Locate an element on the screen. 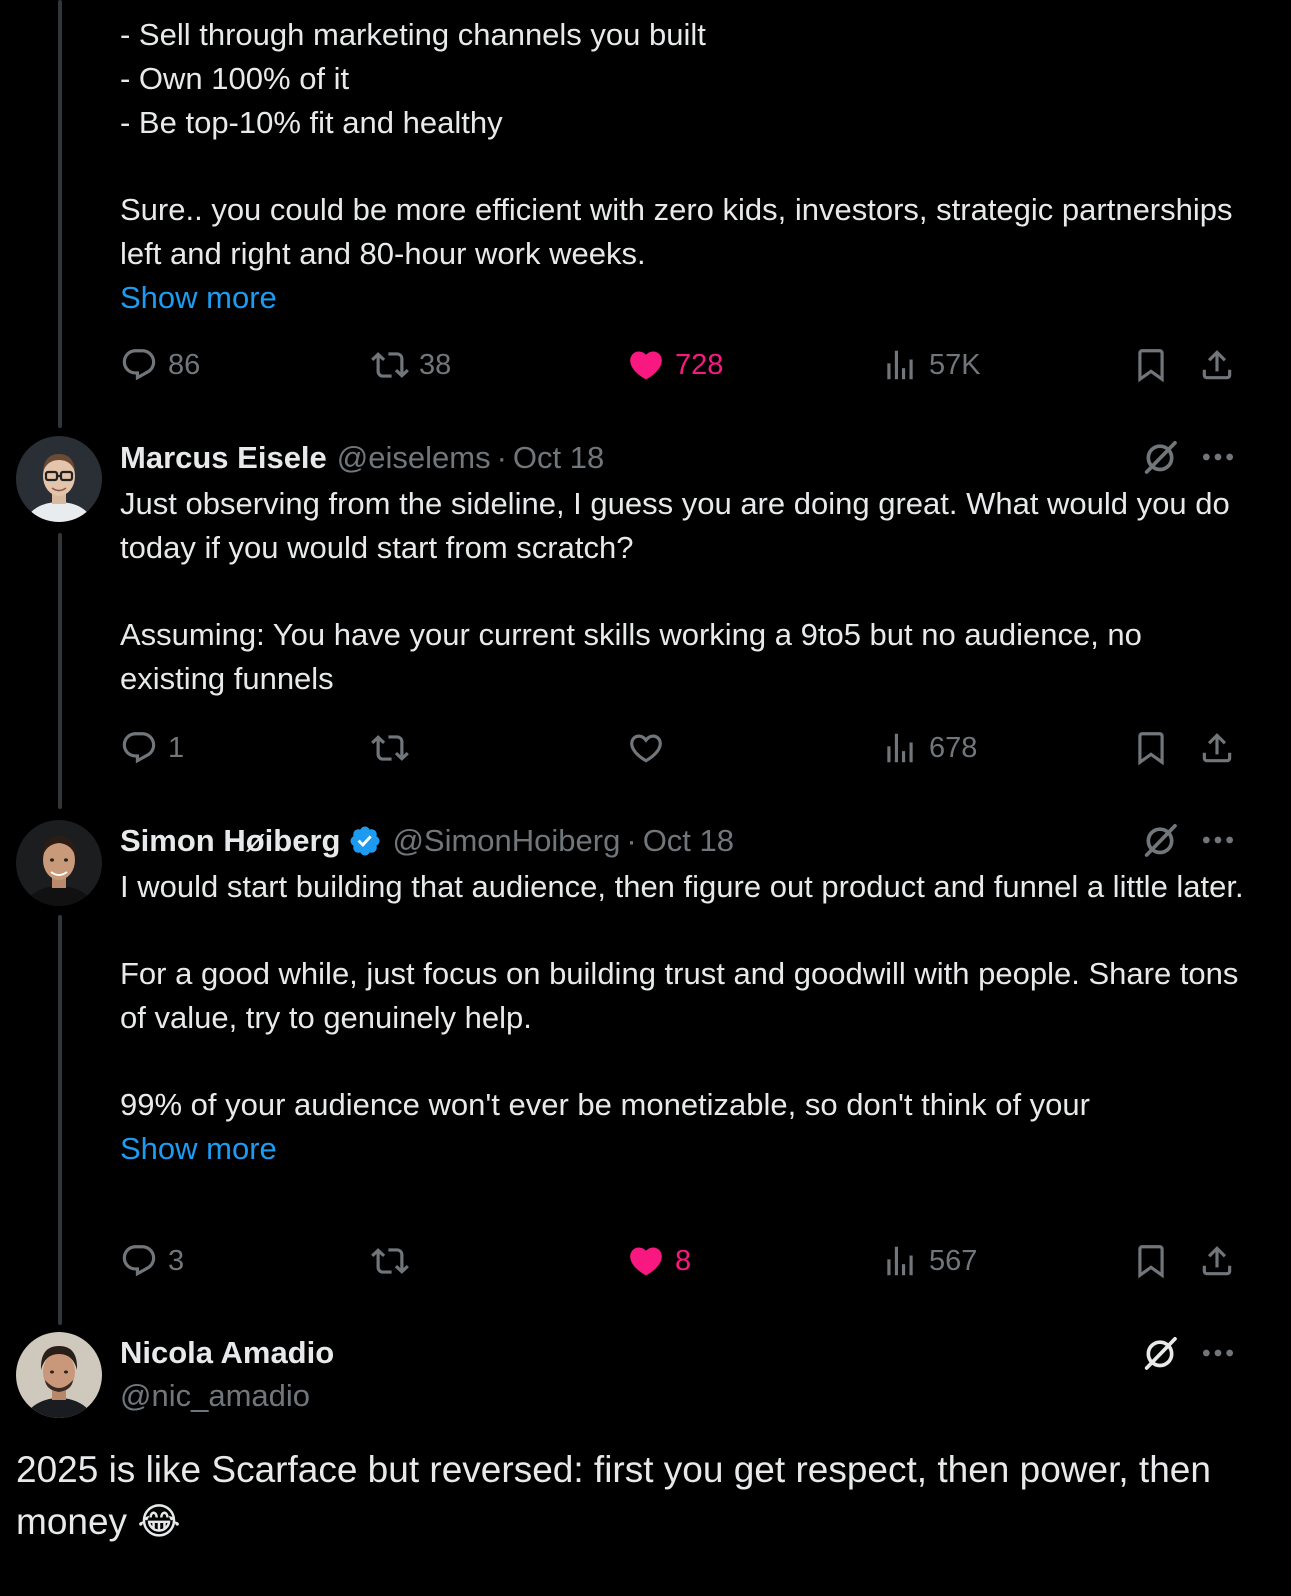  views-button: 567 is located at coordinates (929, 1261).